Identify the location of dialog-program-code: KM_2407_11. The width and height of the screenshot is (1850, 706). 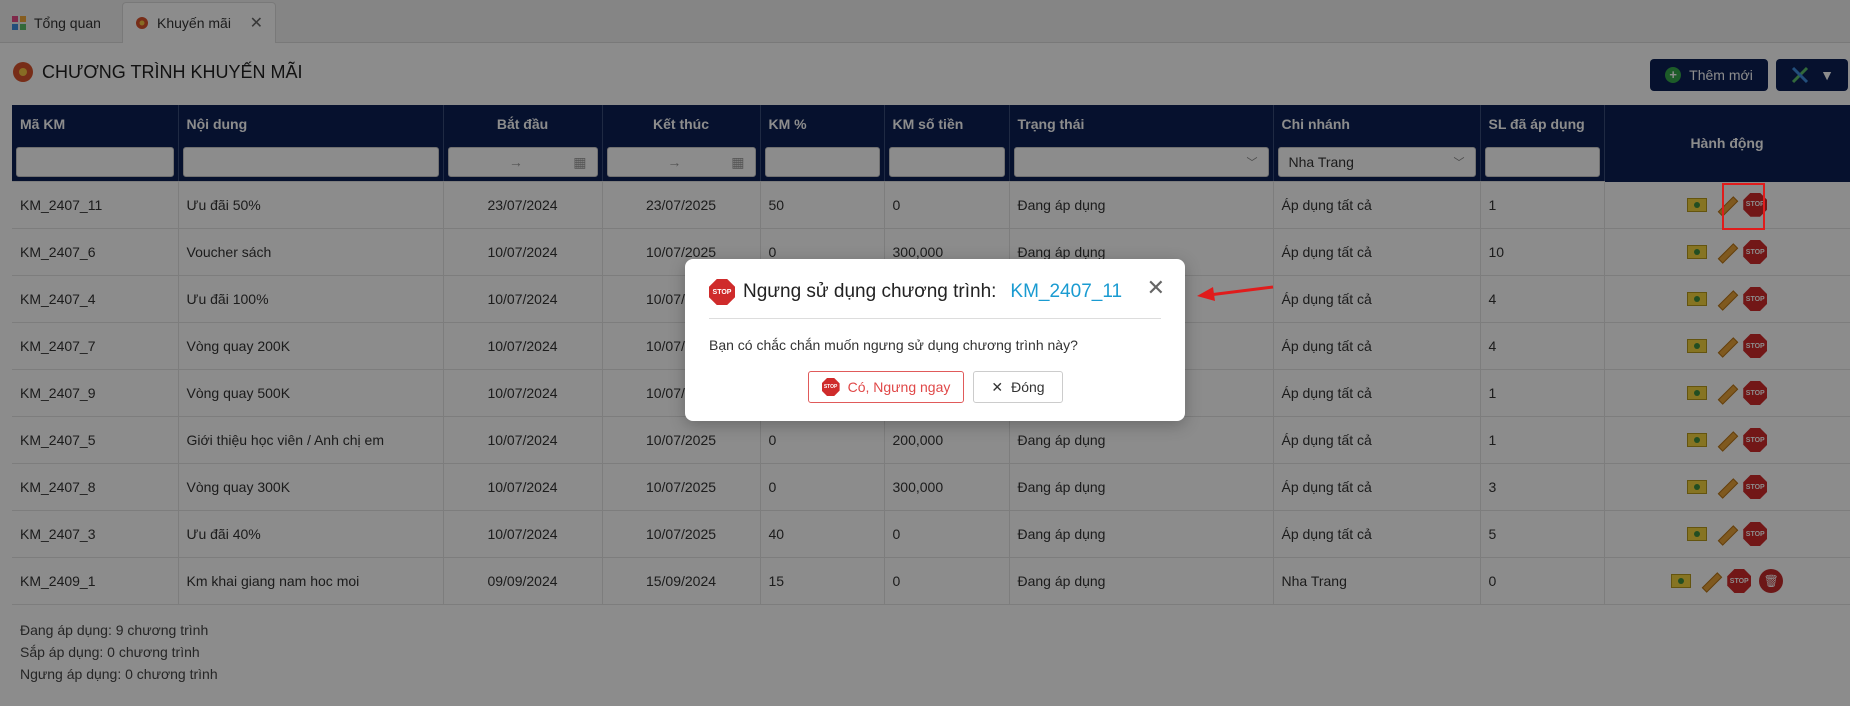
(1066, 291).